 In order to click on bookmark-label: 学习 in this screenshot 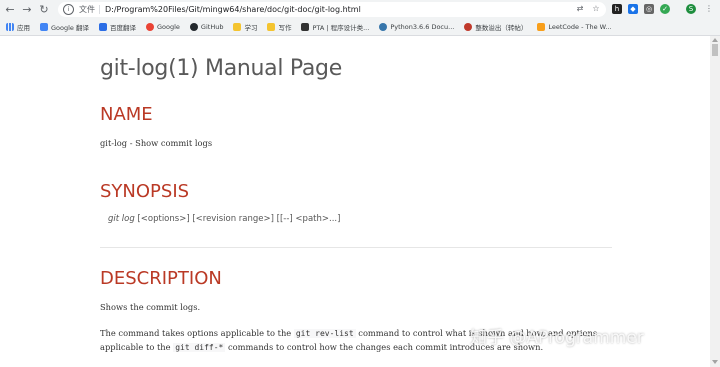, I will do `click(251, 28)`.